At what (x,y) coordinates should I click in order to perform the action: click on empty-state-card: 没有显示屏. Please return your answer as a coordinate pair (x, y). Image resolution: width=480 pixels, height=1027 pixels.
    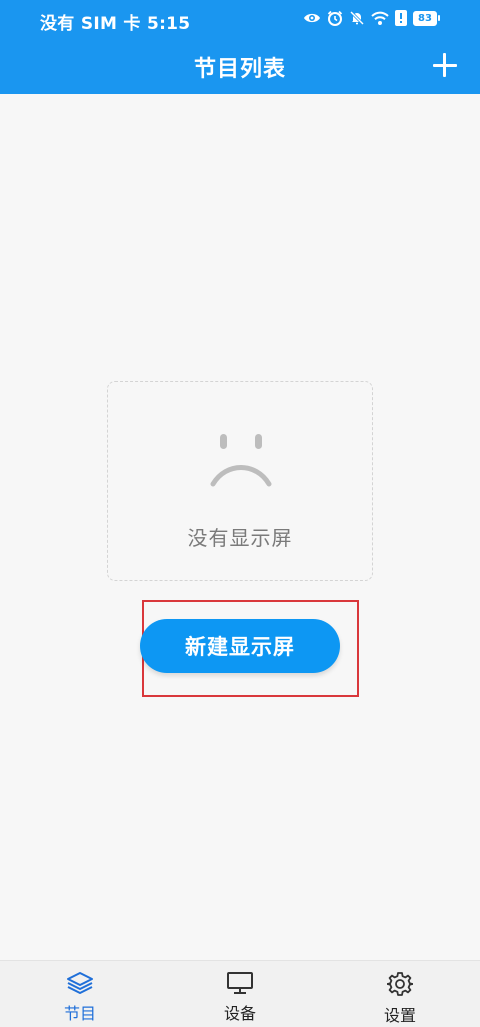
    Looking at the image, I should click on (240, 481).